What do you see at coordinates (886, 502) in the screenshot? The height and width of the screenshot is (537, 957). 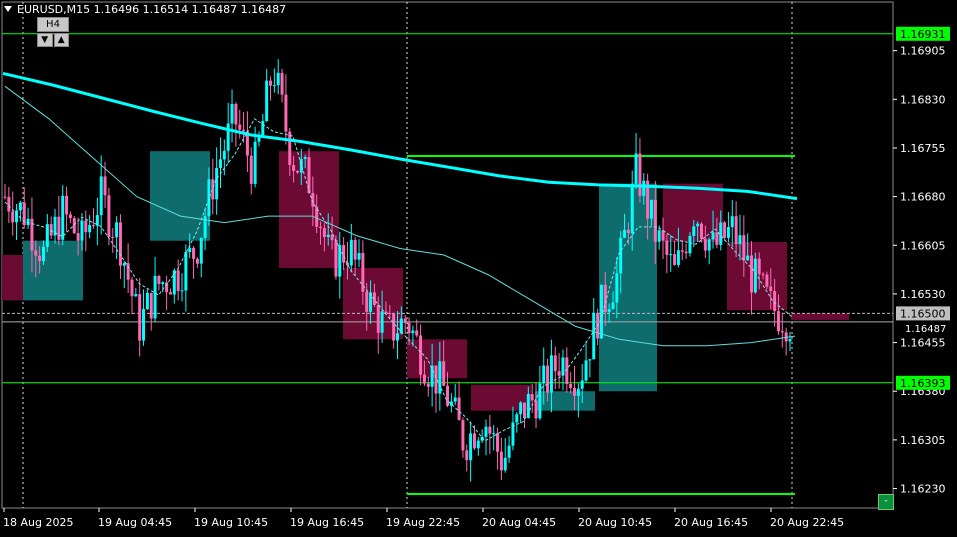 I see `corner-minus-button: -` at bounding box center [886, 502].